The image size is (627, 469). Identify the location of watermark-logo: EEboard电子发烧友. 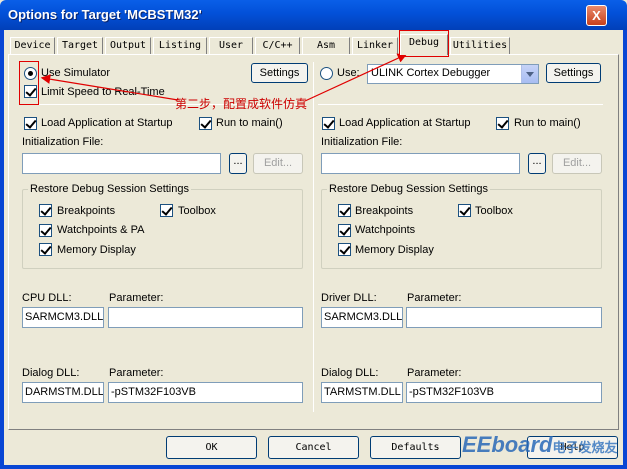
(542, 449).